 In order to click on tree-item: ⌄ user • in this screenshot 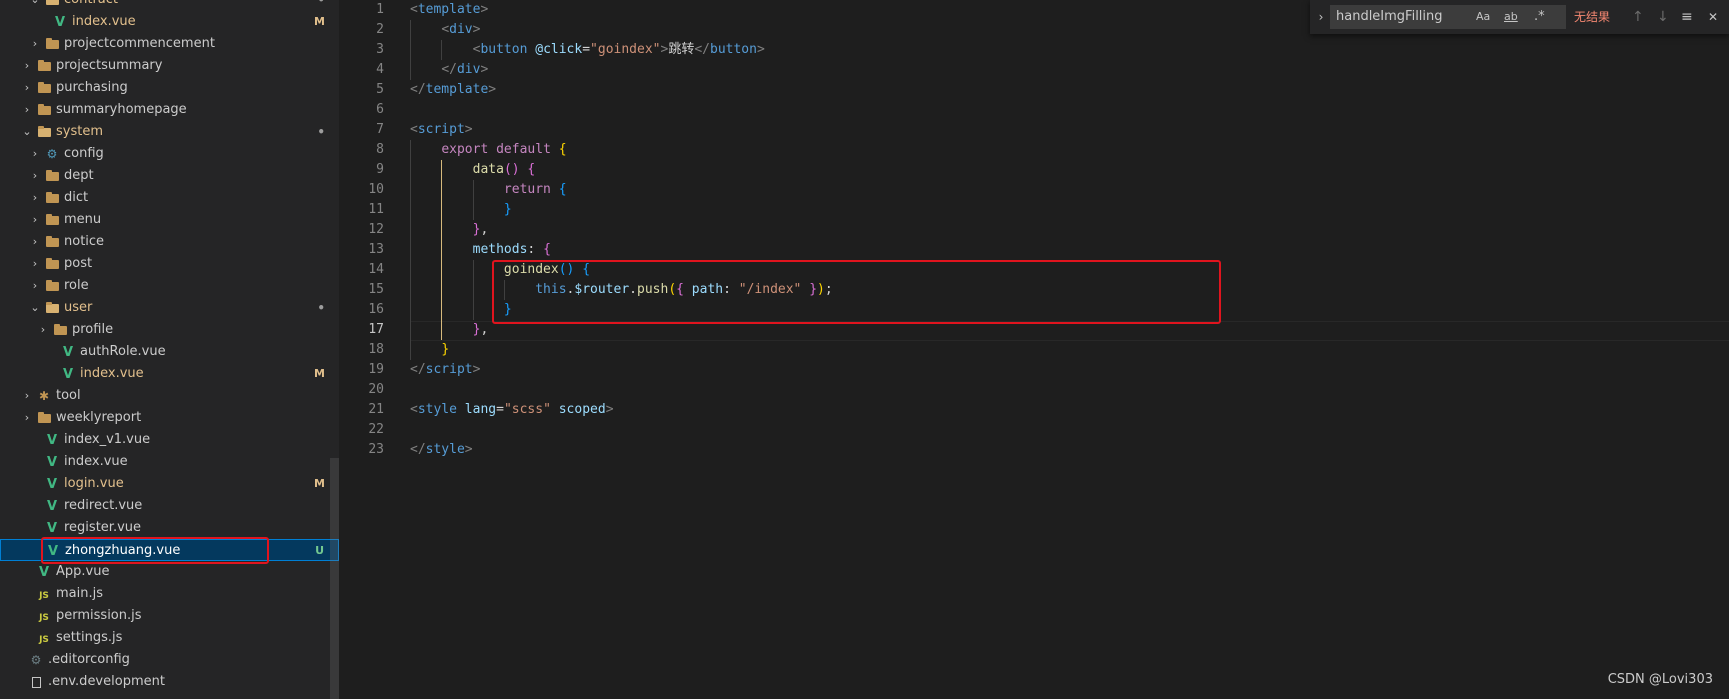, I will do `click(169, 308)`.